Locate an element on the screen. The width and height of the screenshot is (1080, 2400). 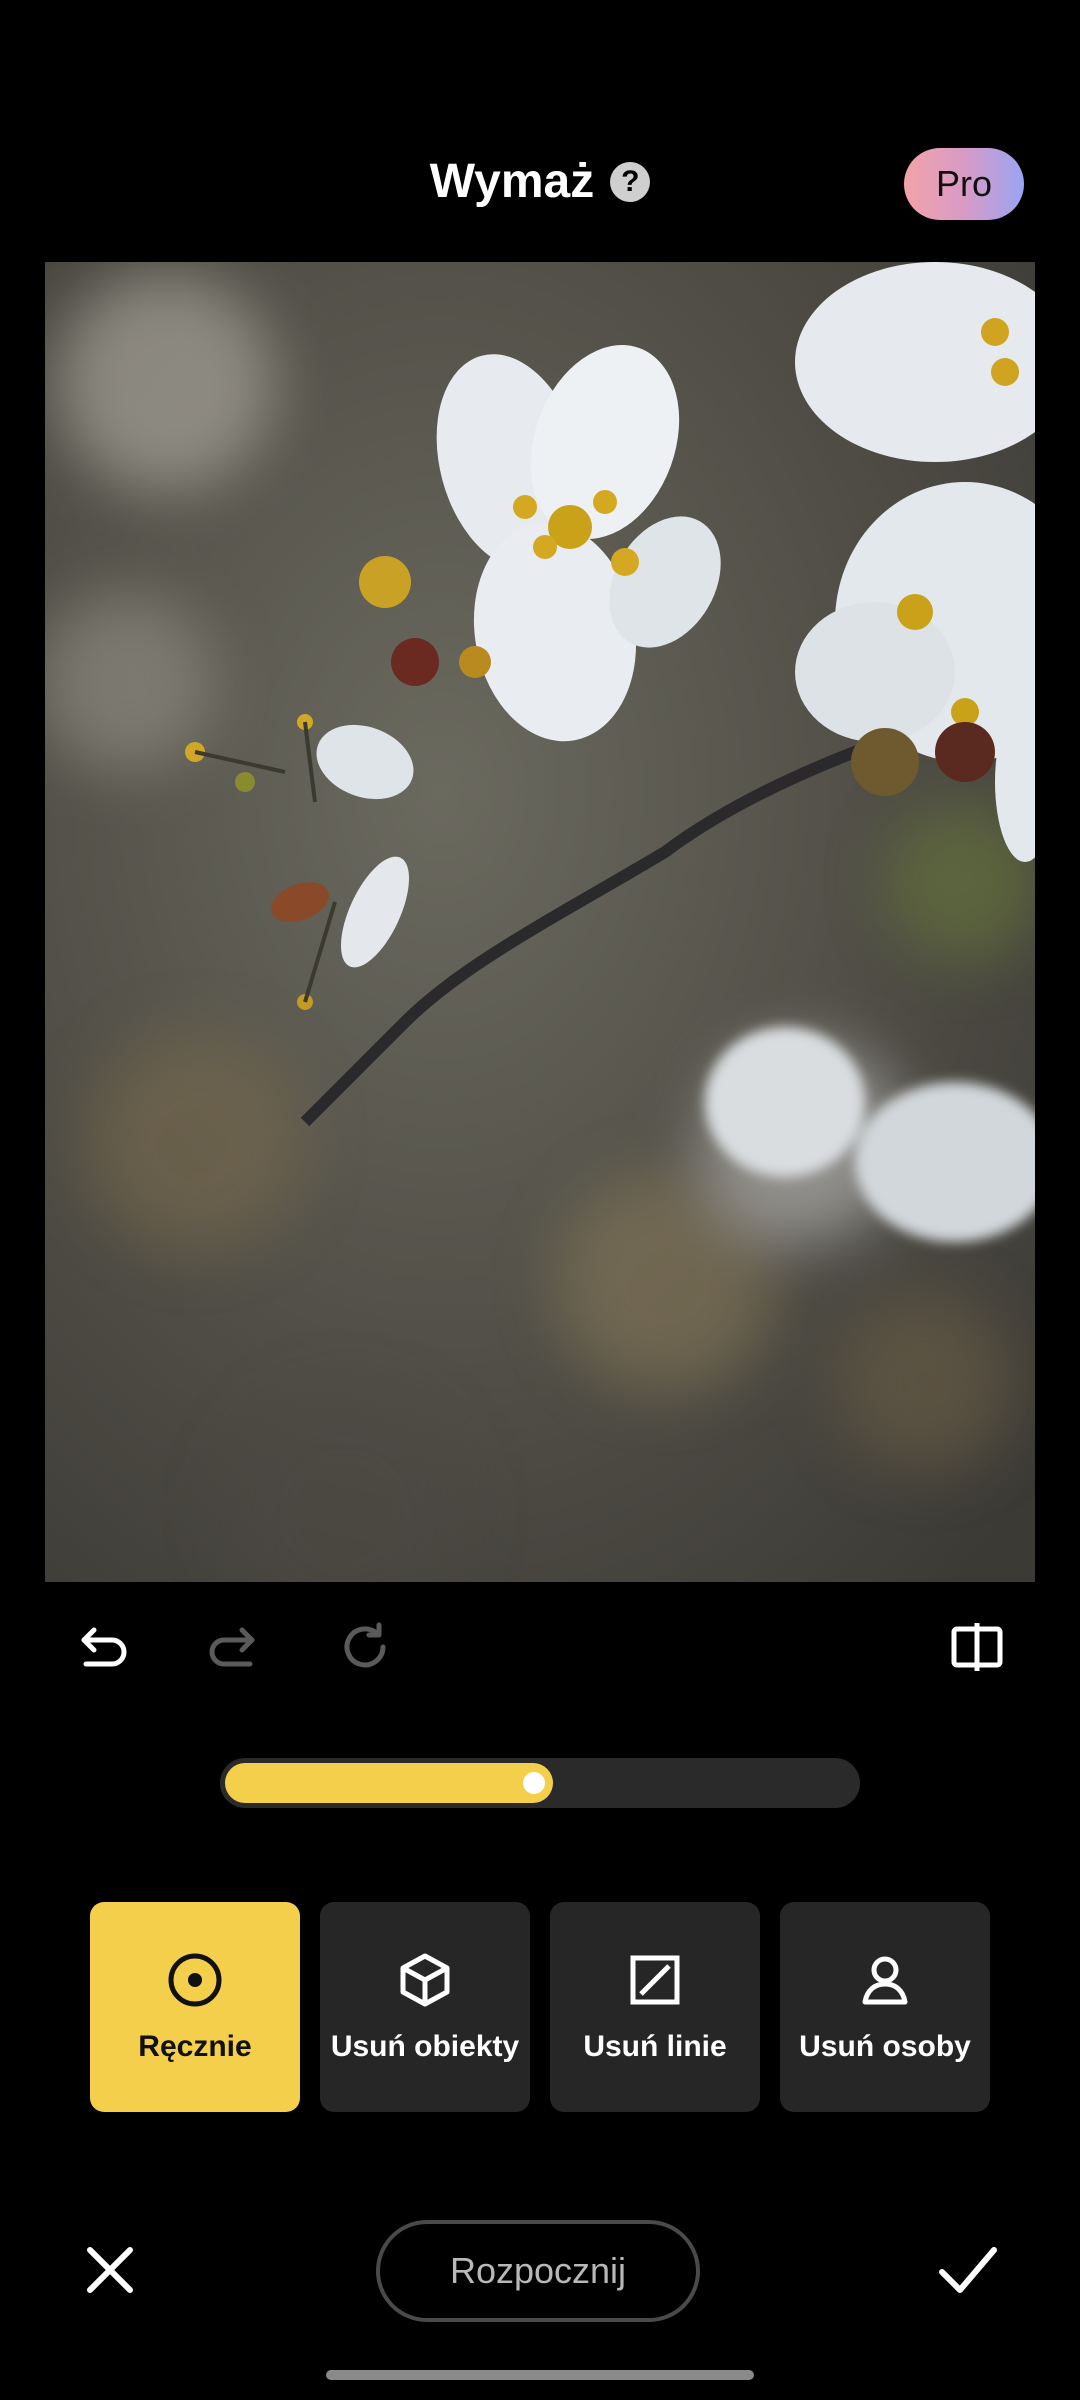
mode-manual: Ręcznie is located at coordinates (195, 2007).